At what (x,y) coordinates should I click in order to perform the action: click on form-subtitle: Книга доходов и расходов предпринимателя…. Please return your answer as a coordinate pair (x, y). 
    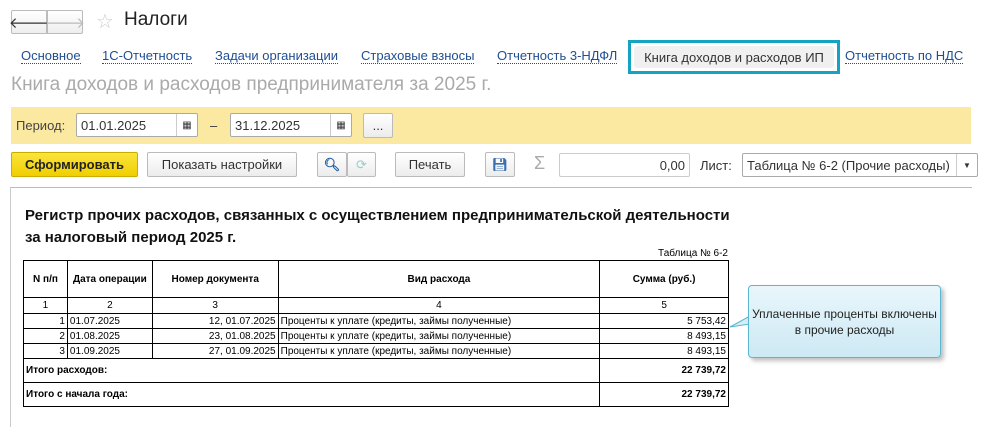
    Looking at the image, I should click on (251, 84).